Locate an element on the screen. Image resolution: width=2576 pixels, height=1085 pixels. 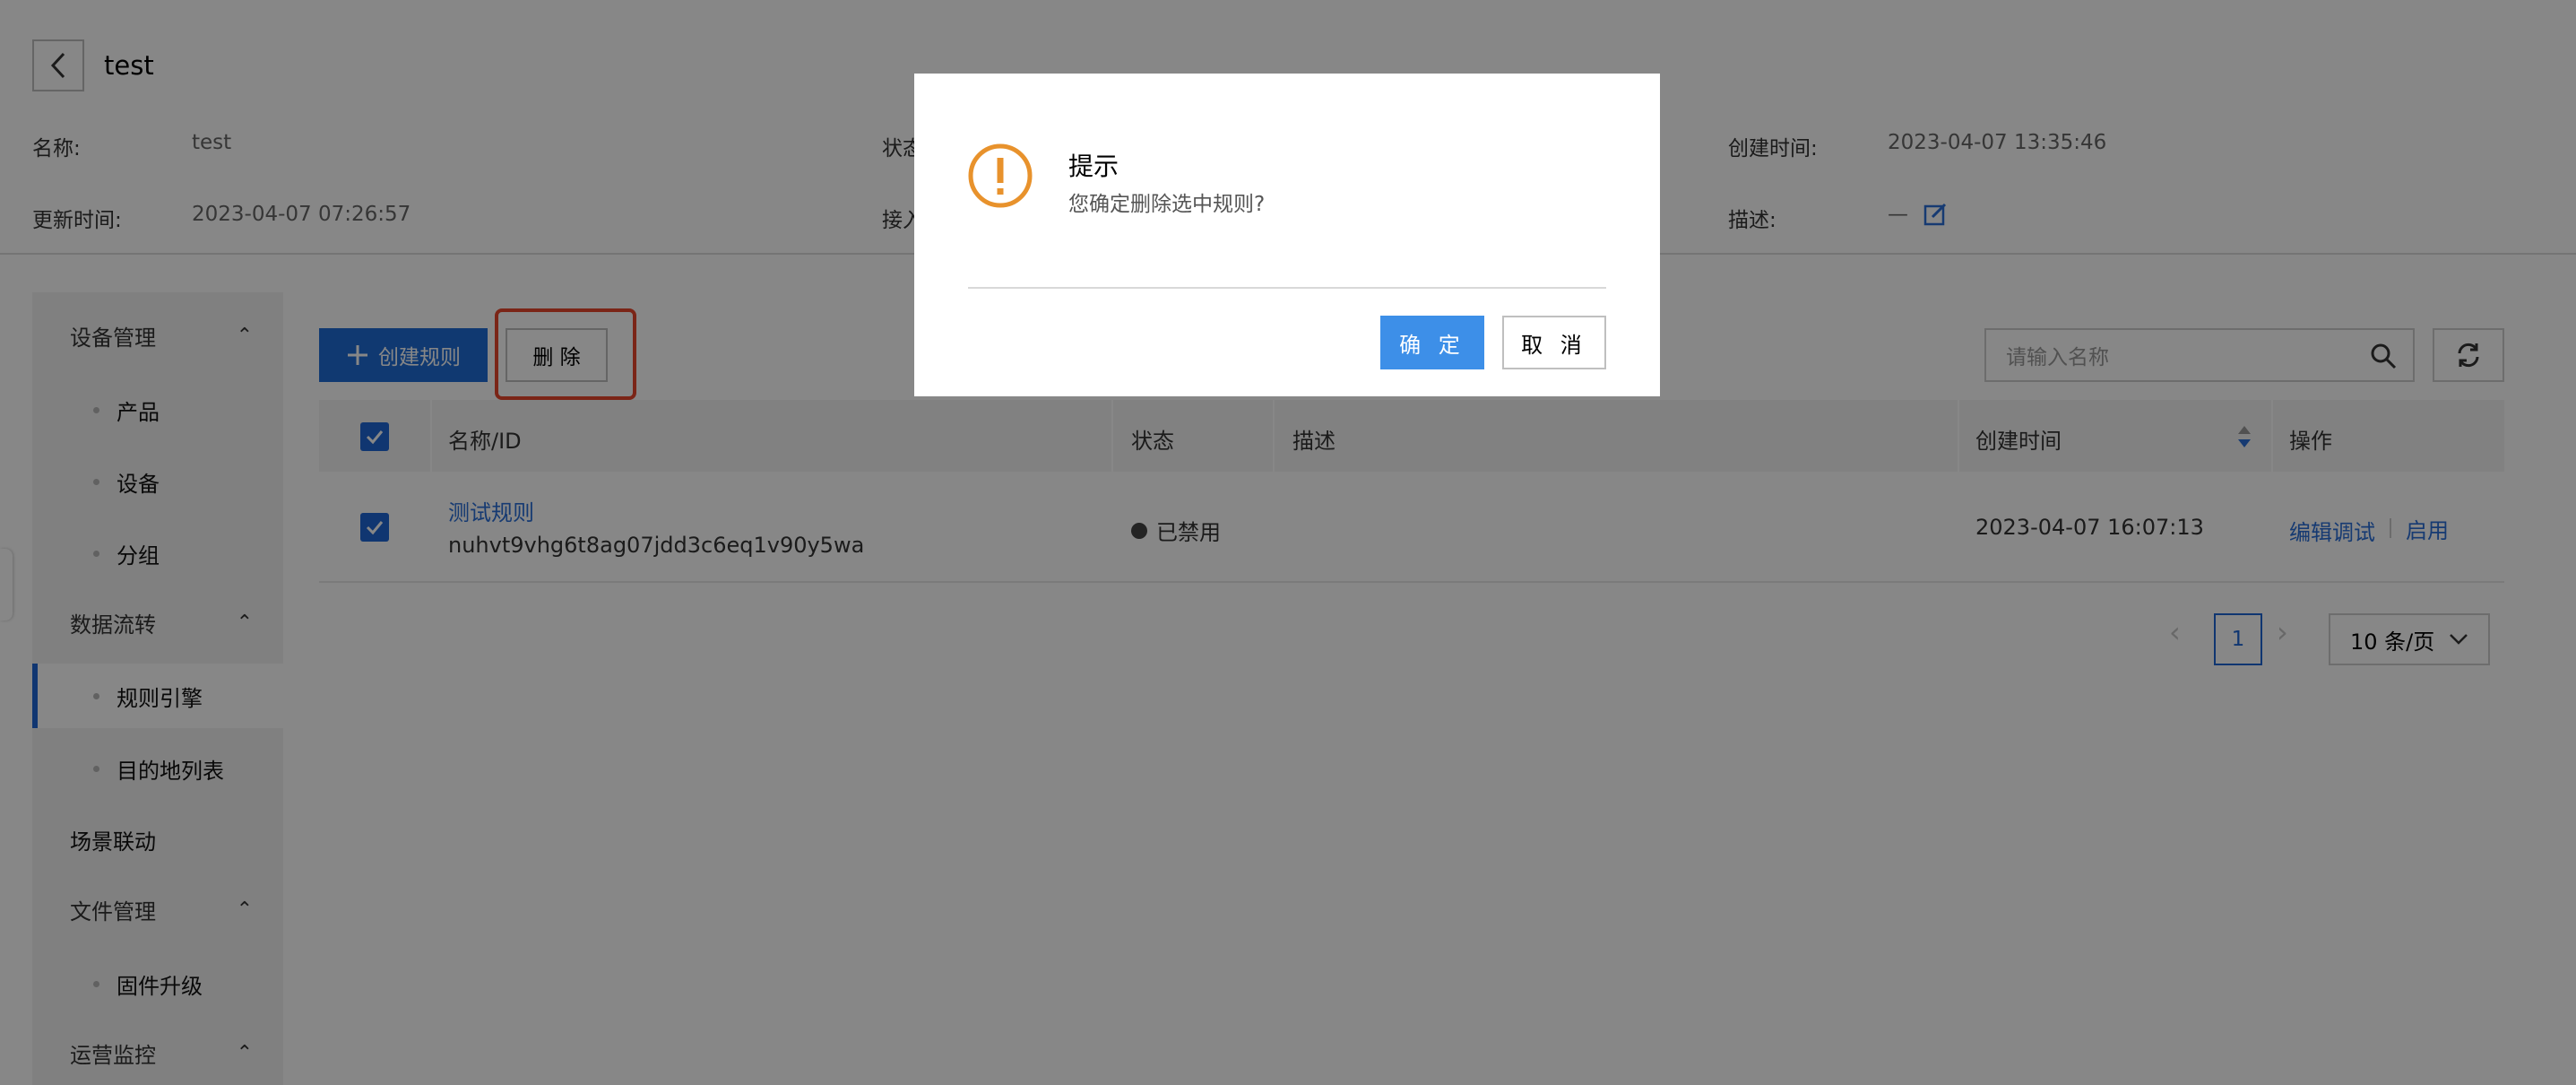
confirm-button: 确 定 is located at coordinates (1432, 343).